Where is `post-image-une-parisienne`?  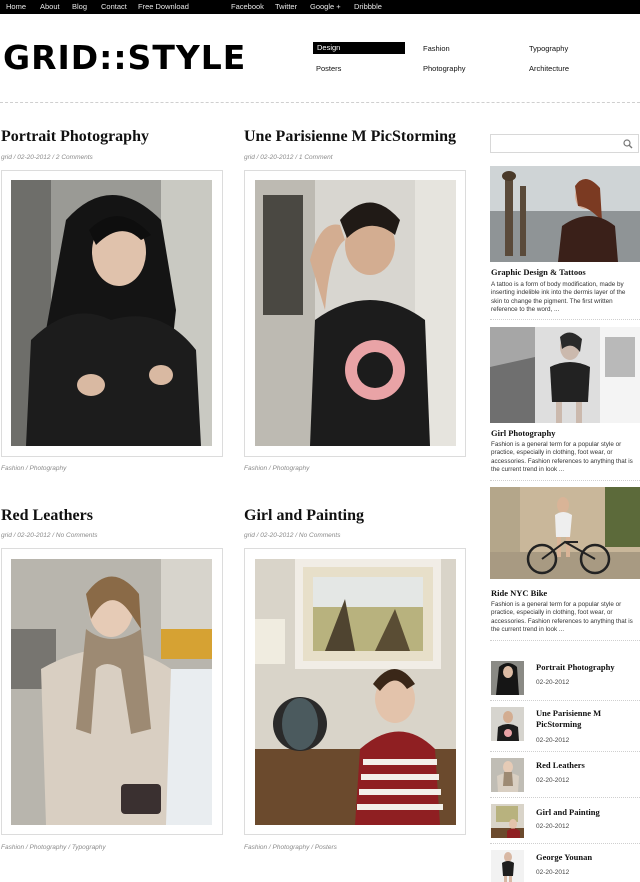 post-image-une-parisienne is located at coordinates (355, 313).